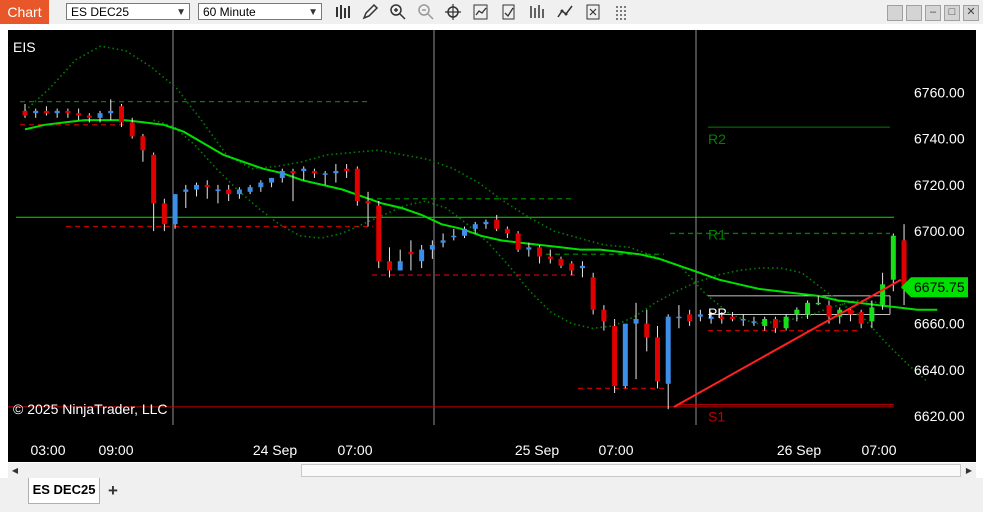 Image resolution: width=983 pixels, height=512 pixels. Describe the element at coordinates (593, 12) in the screenshot. I see `snapshot-icon` at that location.